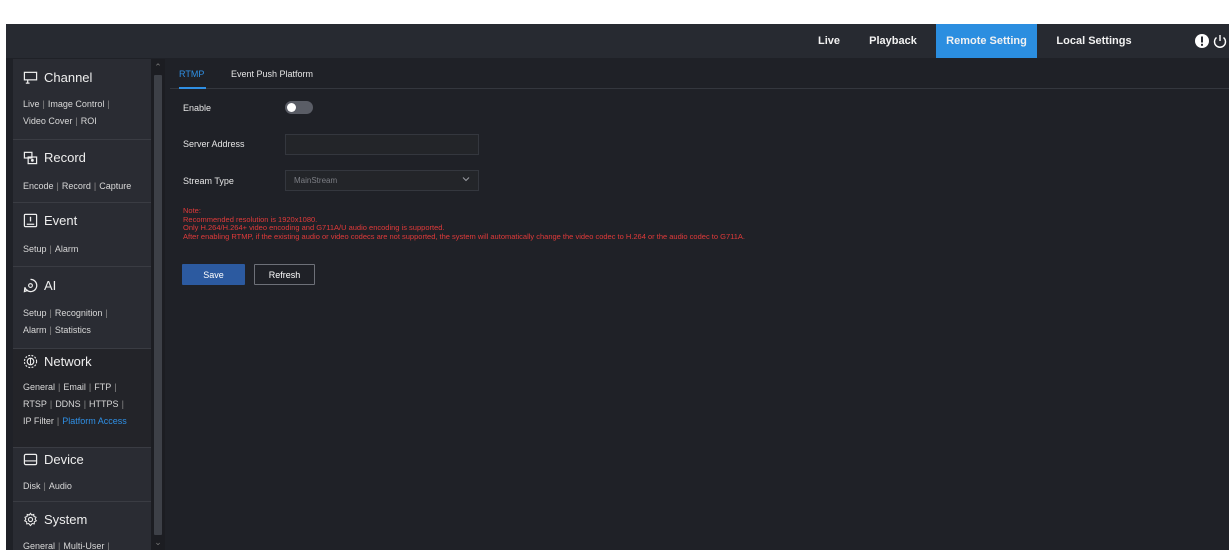 This screenshot has width=1229, height=550. I want to click on scroll-up-icon: ⌃, so click(158, 67).